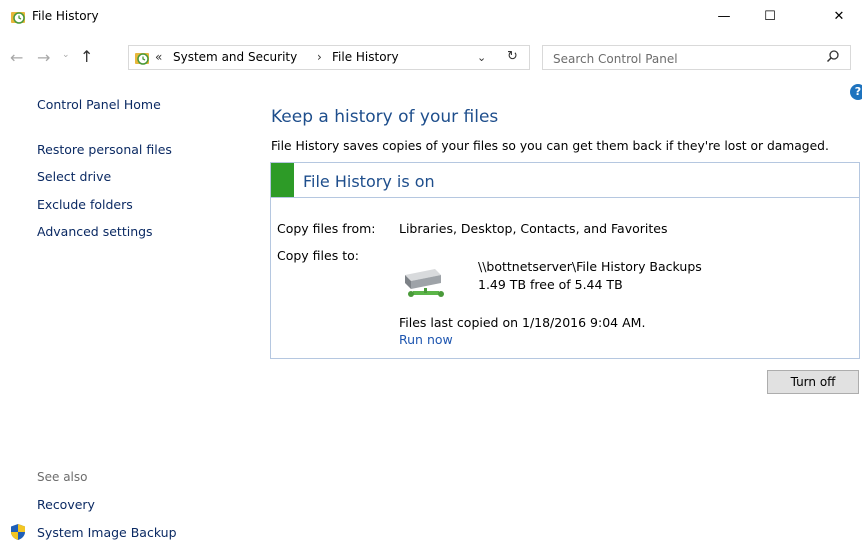 The height and width of the screenshot is (543, 862). What do you see at coordinates (426, 339) in the screenshot?
I see `run-now-link: Run now` at bounding box center [426, 339].